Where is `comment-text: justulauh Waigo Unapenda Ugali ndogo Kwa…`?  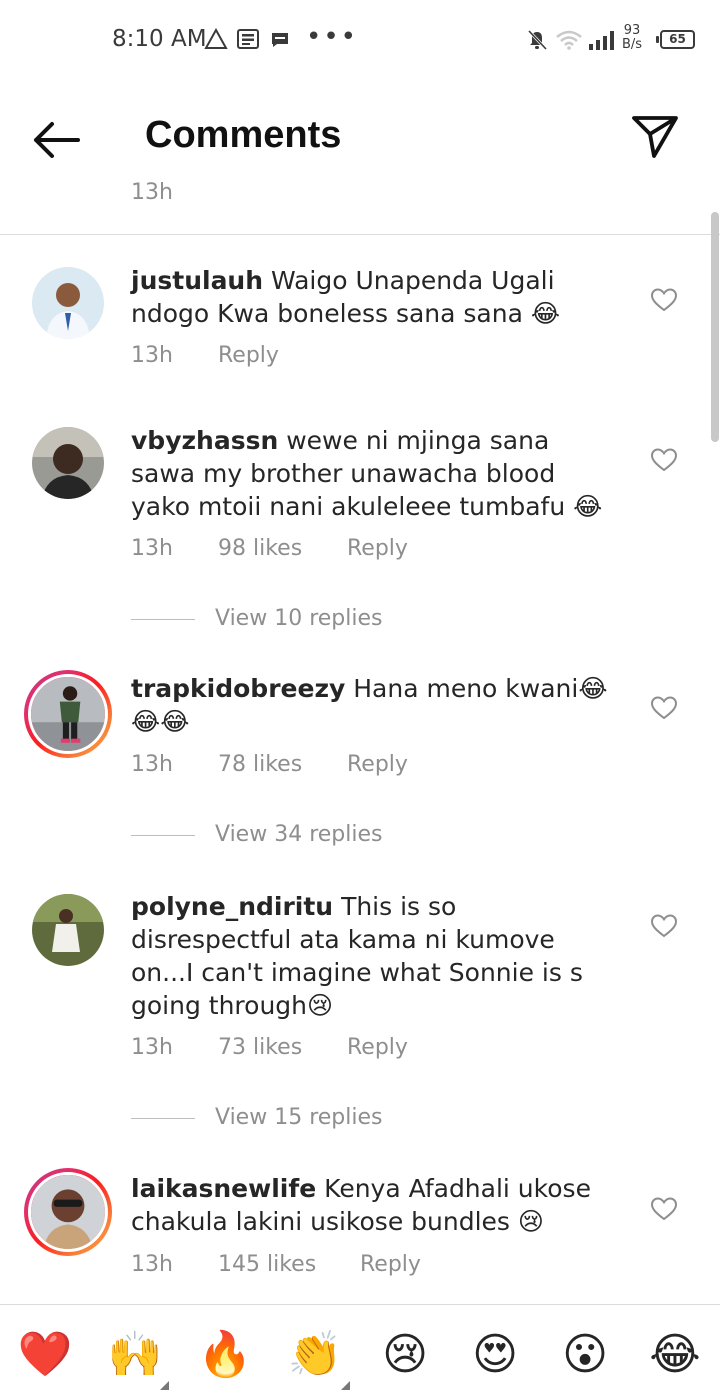 comment-text: justulauh Waigo Unapenda Ugali ndogo Kwa… is located at coordinates (376, 297).